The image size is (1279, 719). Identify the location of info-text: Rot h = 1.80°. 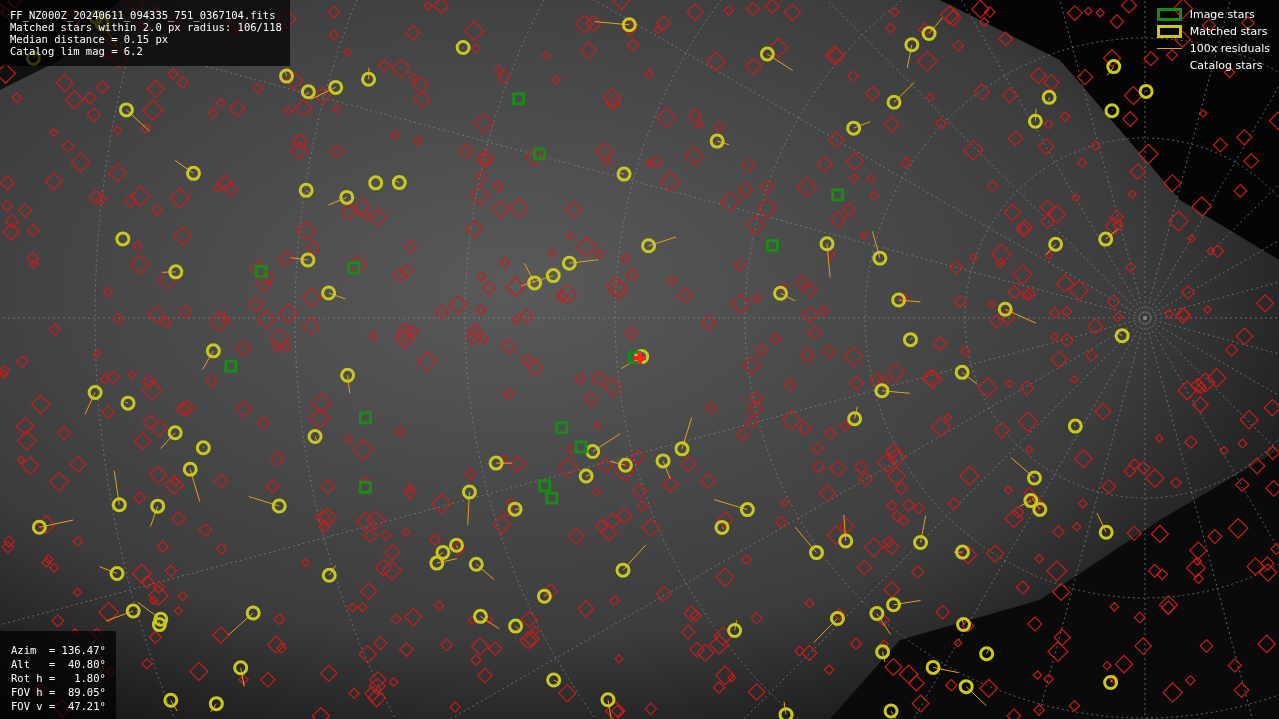
(58, 678).